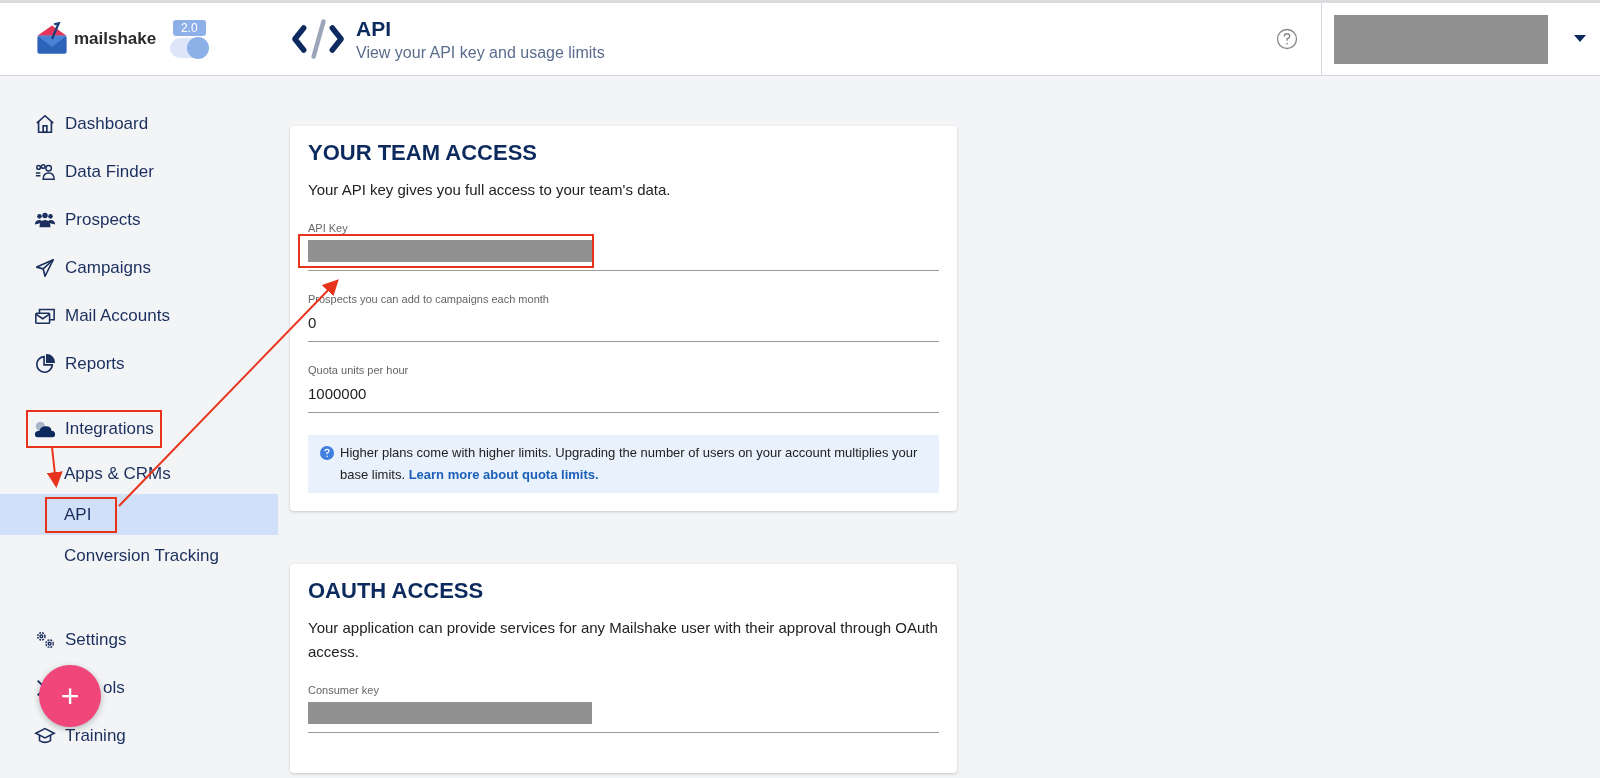  What do you see at coordinates (70, 696) in the screenshot?
I see `add-button: +` at bounding box center [70, 696].